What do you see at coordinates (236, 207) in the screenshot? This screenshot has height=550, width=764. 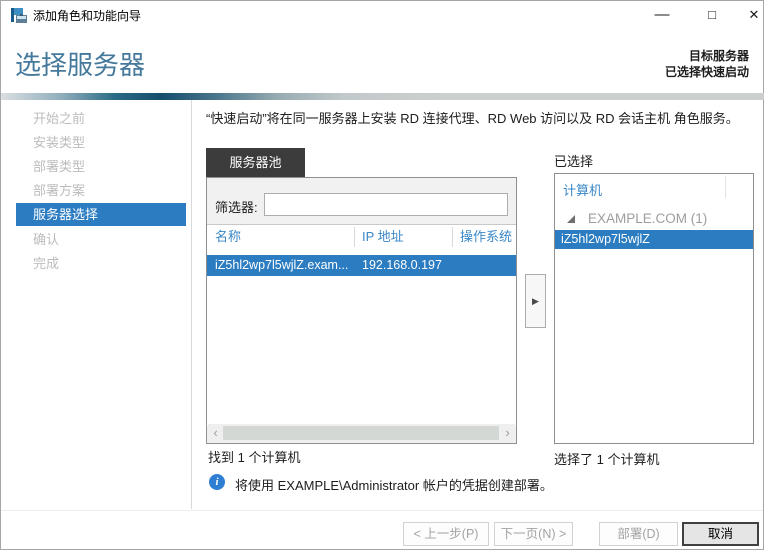 I see `filter-label: 筛选器:` at bounding box center [236, 207].